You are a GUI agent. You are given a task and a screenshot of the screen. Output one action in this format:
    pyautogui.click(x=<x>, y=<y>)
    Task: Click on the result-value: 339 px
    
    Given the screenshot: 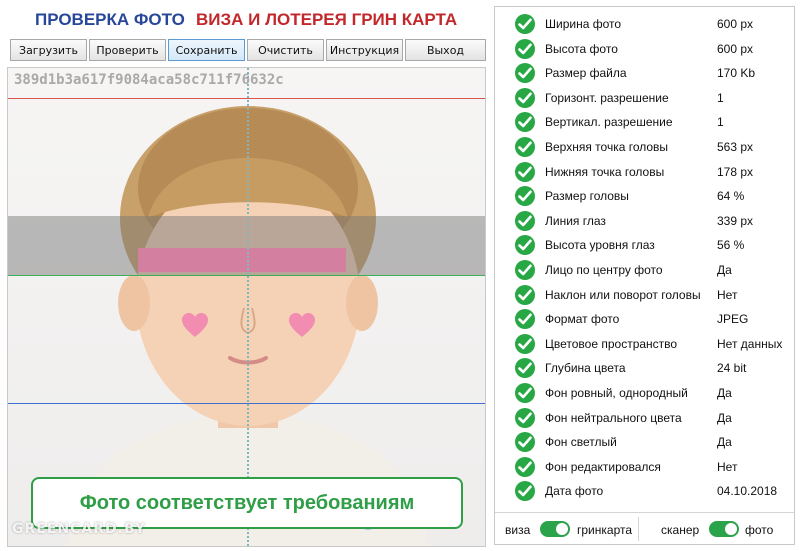 What is the action you would take?
    pyautogui.click(x=735, y=220)
    